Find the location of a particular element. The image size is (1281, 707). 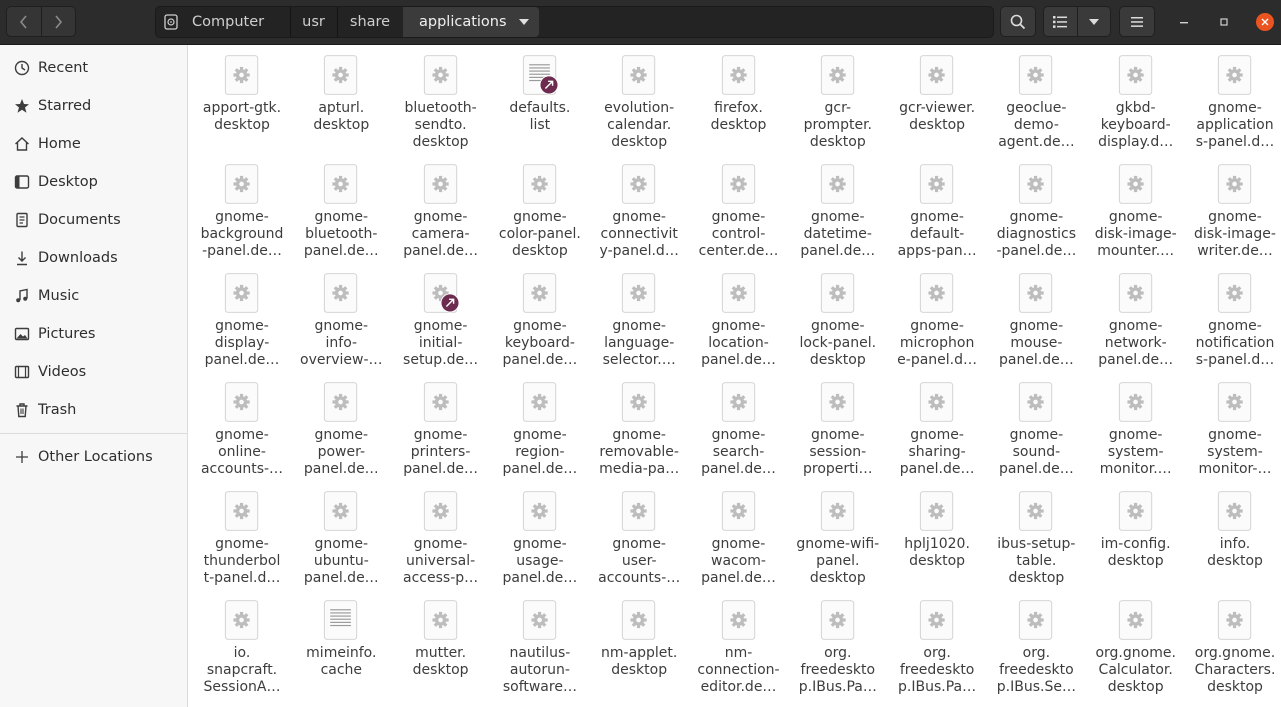

close-icon is located at coordinates (1265, 22).